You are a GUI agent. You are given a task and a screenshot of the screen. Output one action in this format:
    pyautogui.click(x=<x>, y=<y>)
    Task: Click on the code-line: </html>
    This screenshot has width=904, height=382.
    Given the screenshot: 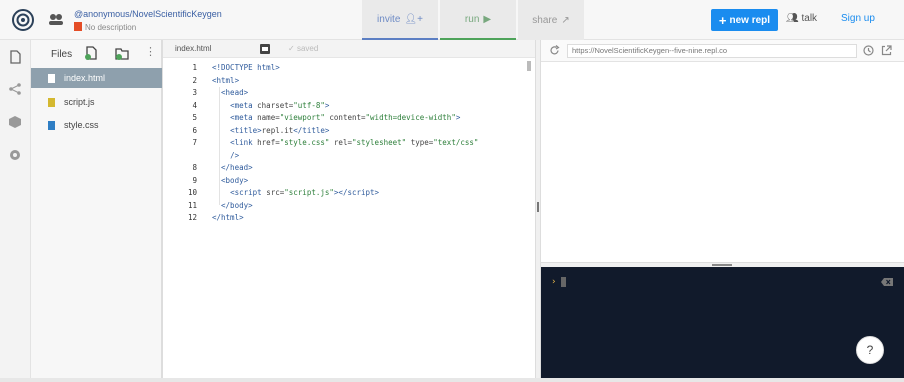 What is the action you would take?
    pyautogui.click(x=228, y=217)
    